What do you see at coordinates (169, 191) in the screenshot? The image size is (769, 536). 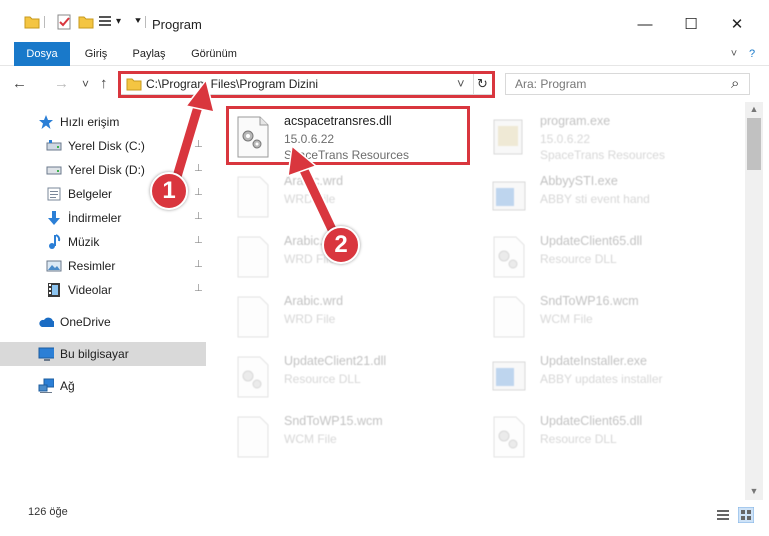 I see `step-badge-1: 1` at bounding box center [169, 191].